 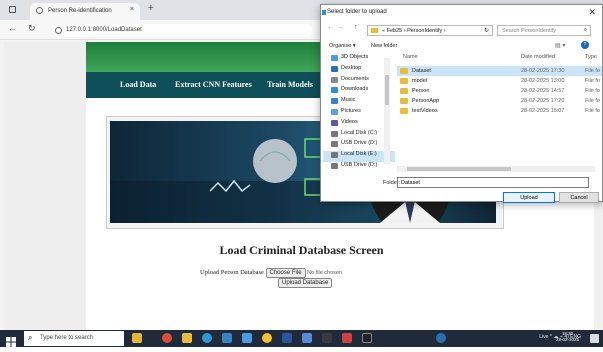 What do you see at coordinates (285, 273) in the screenshot?
I see `choose-file-button: Choose File` at bounding box center [285, 273].